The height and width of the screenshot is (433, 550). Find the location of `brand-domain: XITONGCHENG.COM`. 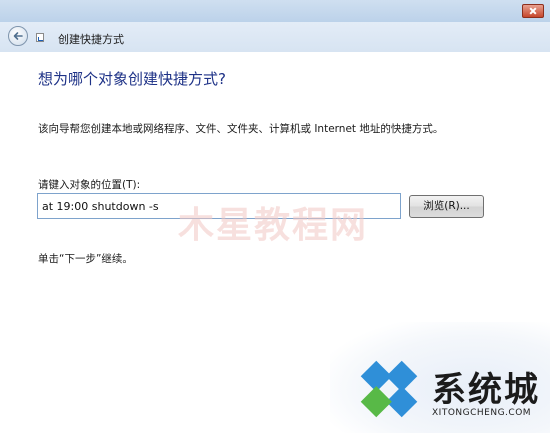

brand-domain: XITONGCHENG.COM is located at coordinates (482, 413).